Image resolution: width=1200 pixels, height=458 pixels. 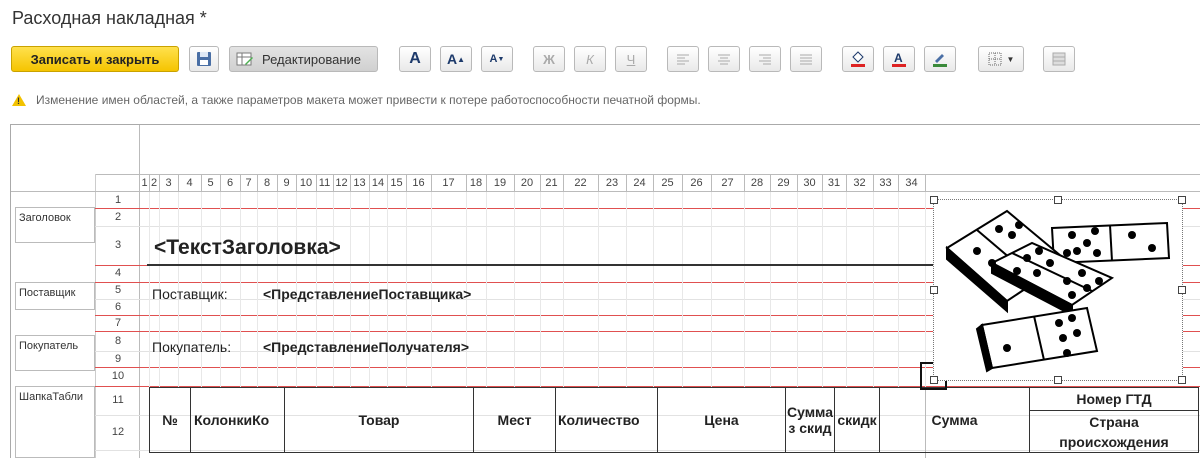 What do you see at coordinates (639, 184) in the screenshot?
I see `column-number: 24` at bounding box center [639, 184].